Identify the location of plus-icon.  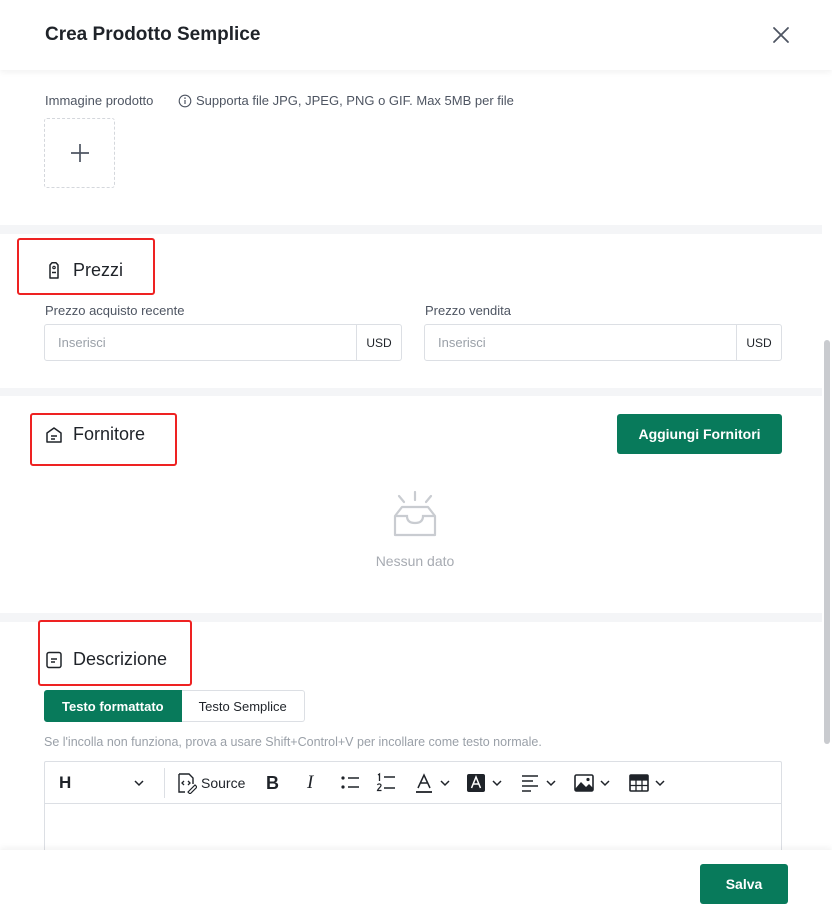
(79, 153).